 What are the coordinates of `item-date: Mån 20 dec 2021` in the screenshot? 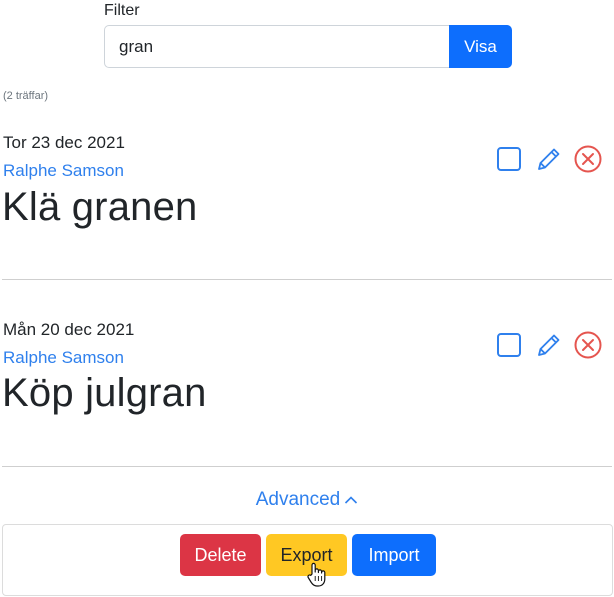 It's located at (69, 329).